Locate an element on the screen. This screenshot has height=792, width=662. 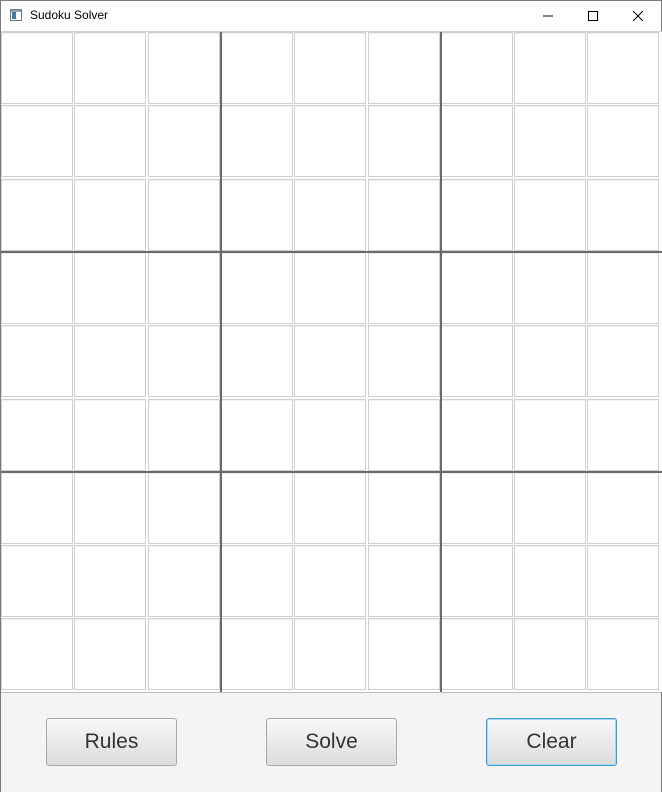
app-icon is located at coordinates (16, 15).